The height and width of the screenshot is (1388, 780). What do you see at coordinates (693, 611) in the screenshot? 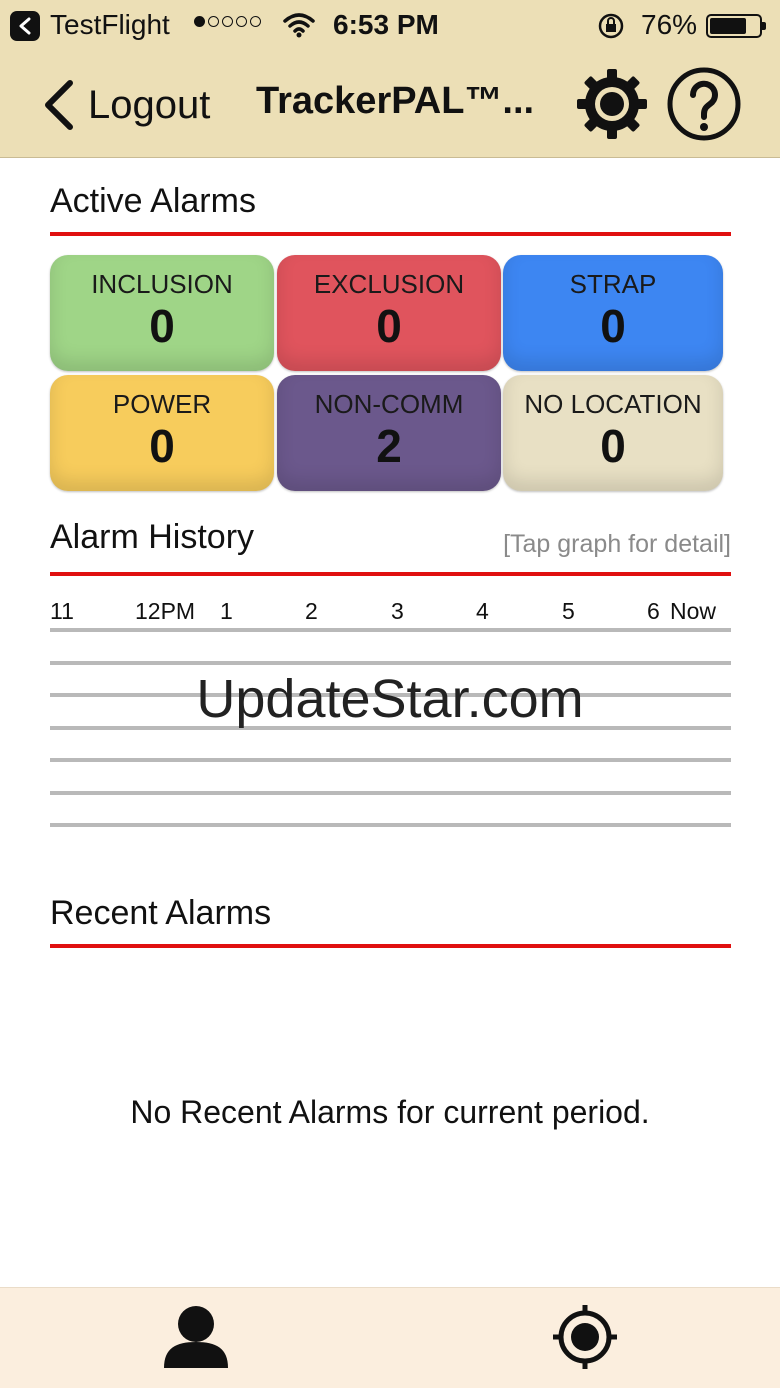
I see `hour-label-now: Now` at bounding box center [693, 611].